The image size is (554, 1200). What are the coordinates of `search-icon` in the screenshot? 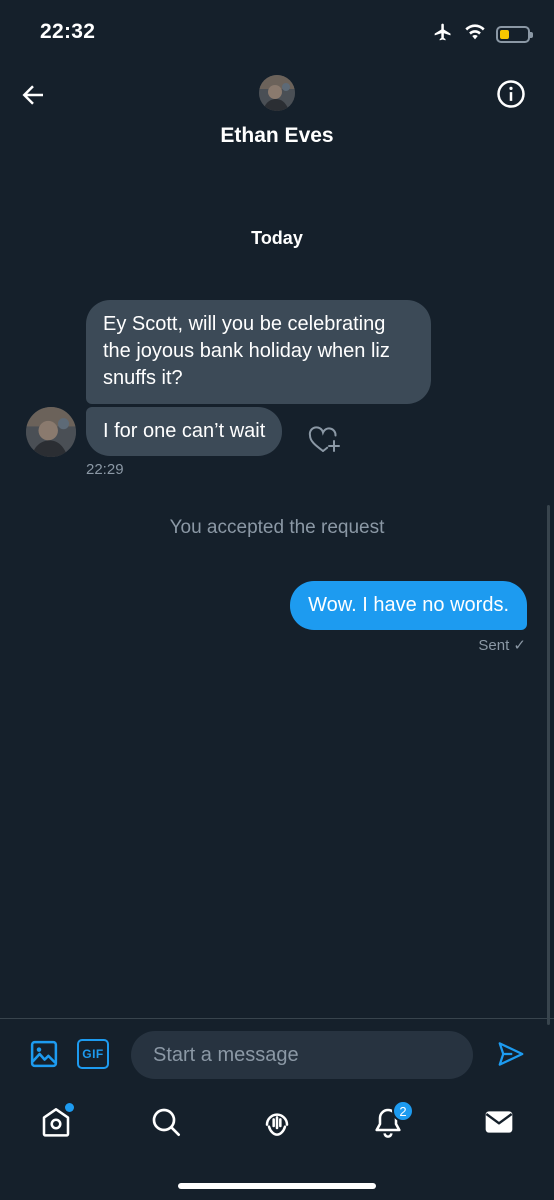 It's located at (166, 1122).